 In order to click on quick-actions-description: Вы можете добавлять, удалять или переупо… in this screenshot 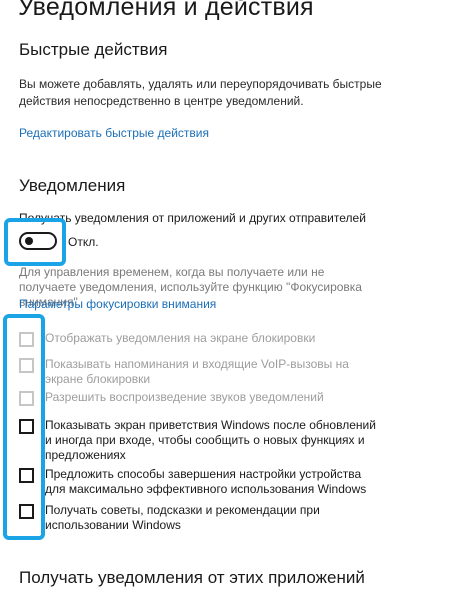, I will do `click(200, 92)`.